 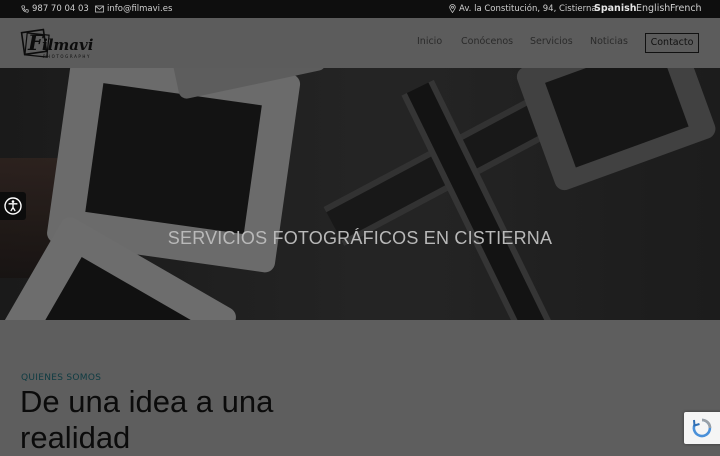 I want to click on nav-noticias: Noticias, so click(x=609, y=41).